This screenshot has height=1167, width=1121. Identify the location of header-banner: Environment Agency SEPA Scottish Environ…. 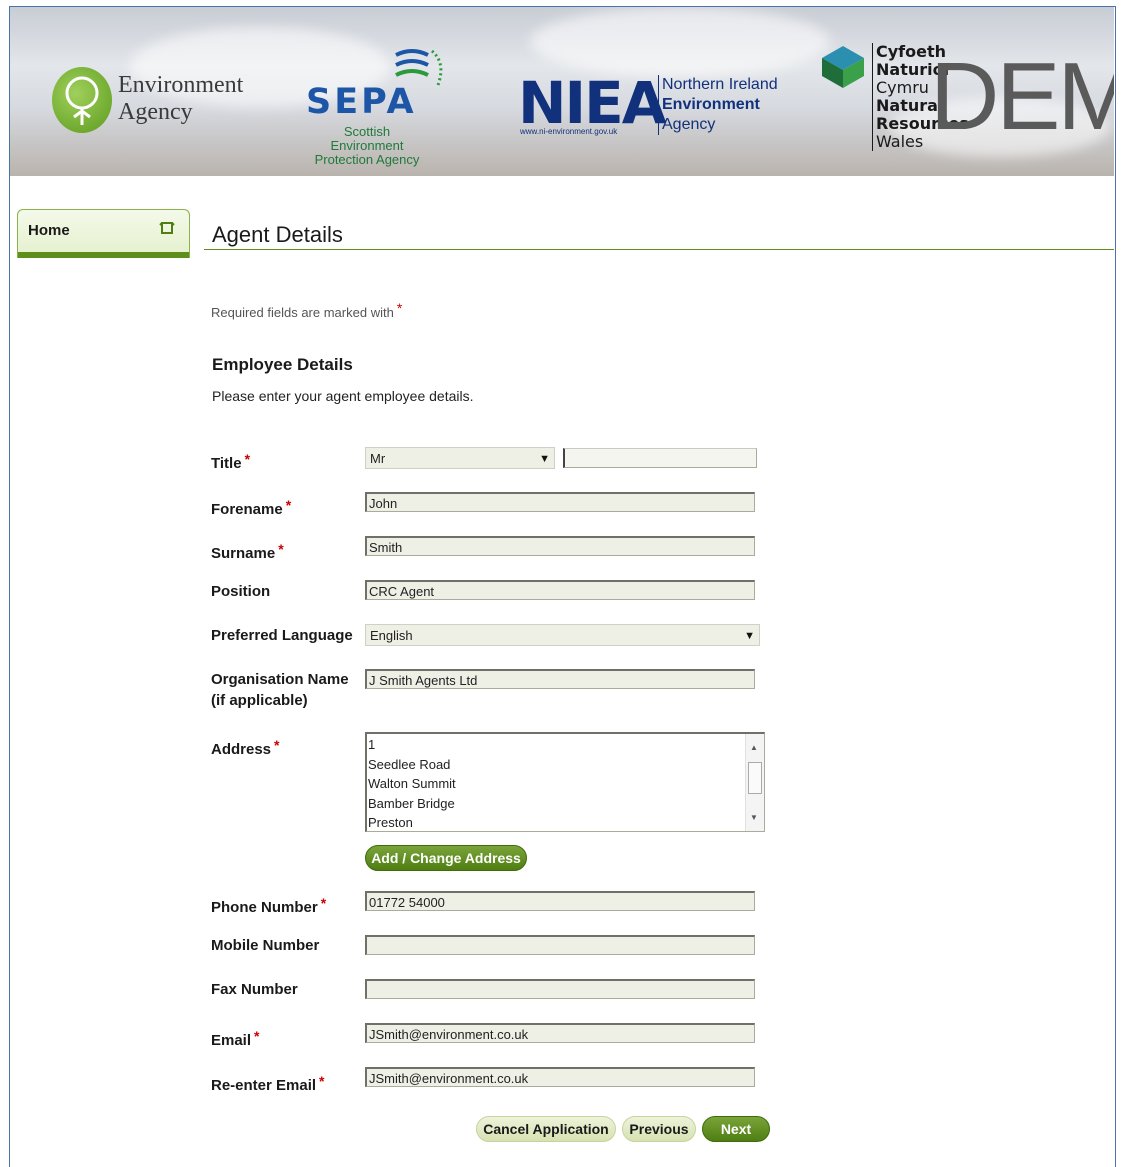
(562, 91).